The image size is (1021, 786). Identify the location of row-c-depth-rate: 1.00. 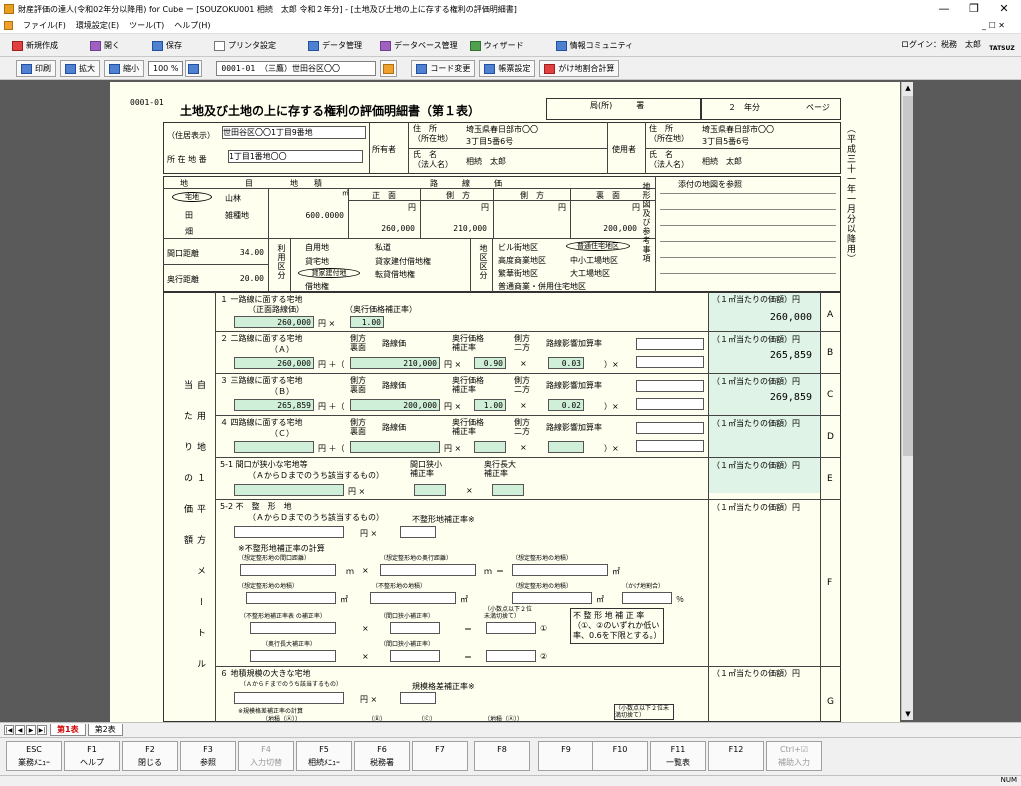
(490, 405).